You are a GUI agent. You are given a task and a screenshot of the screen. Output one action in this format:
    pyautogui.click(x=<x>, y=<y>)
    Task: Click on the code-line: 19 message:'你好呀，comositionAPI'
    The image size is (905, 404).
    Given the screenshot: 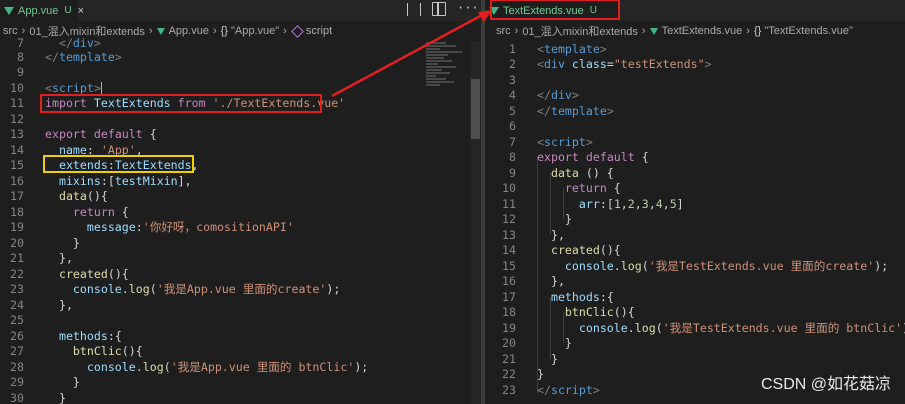 What is the action you would take?
    pyautogui.click(x=152, y=227)
    